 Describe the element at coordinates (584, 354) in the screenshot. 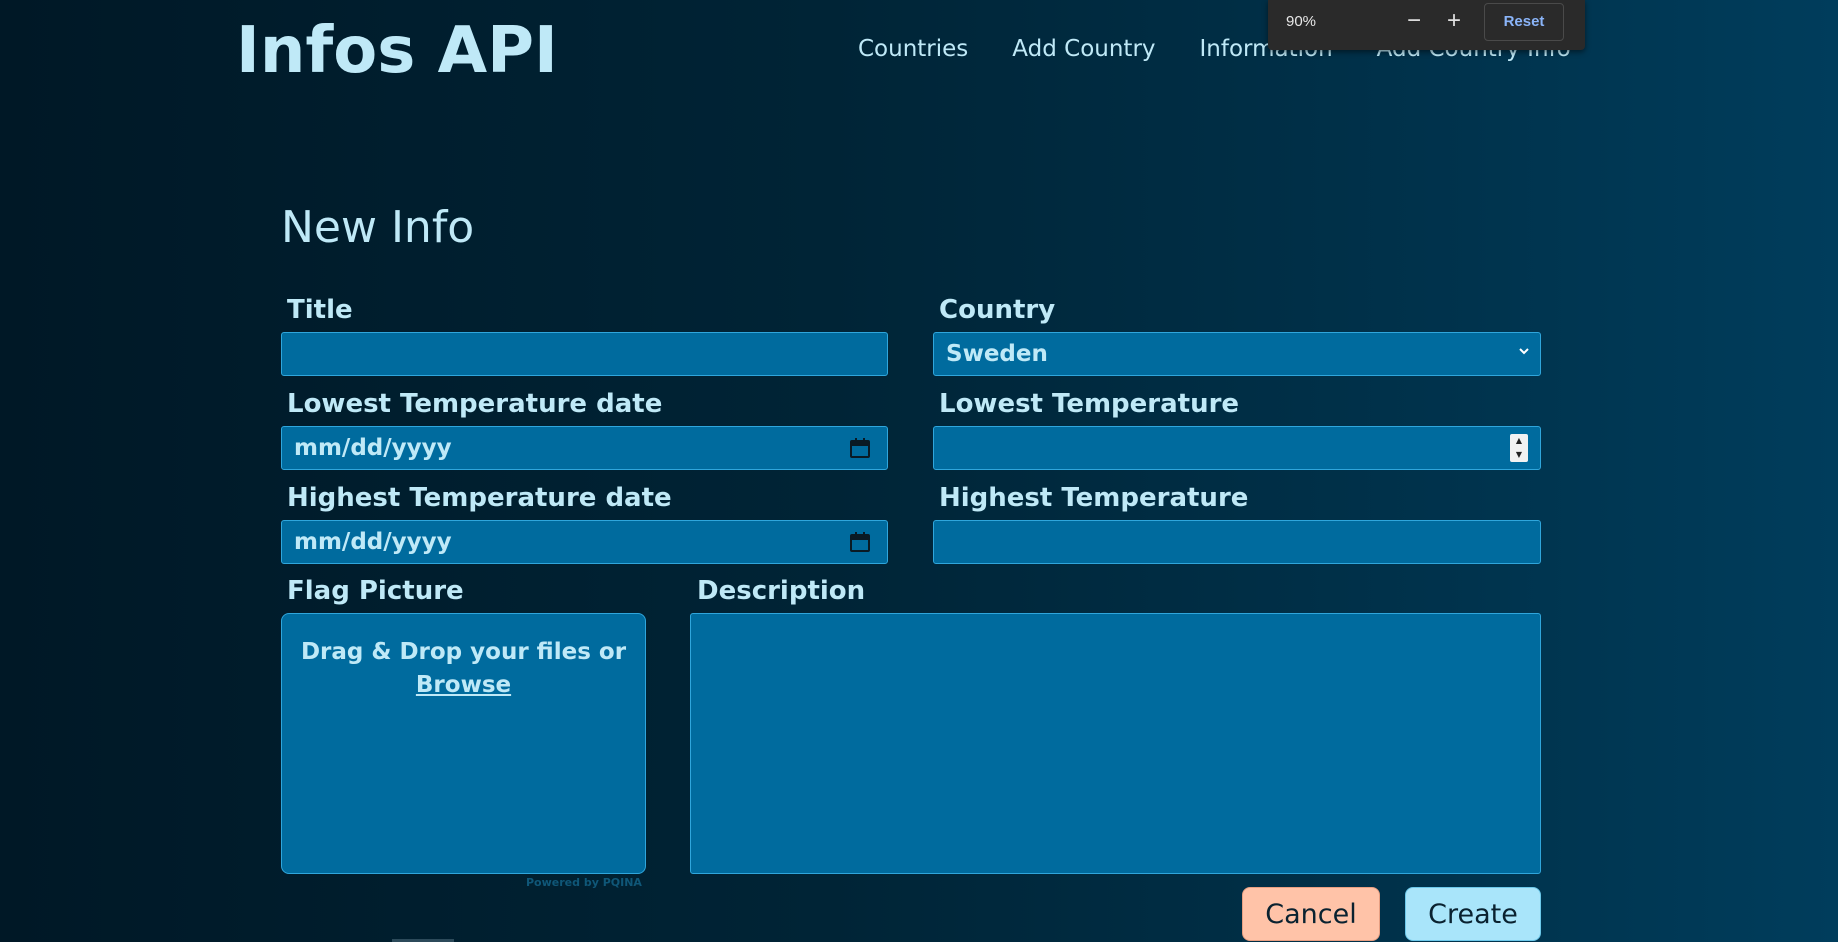

I see `title-input` at that location.